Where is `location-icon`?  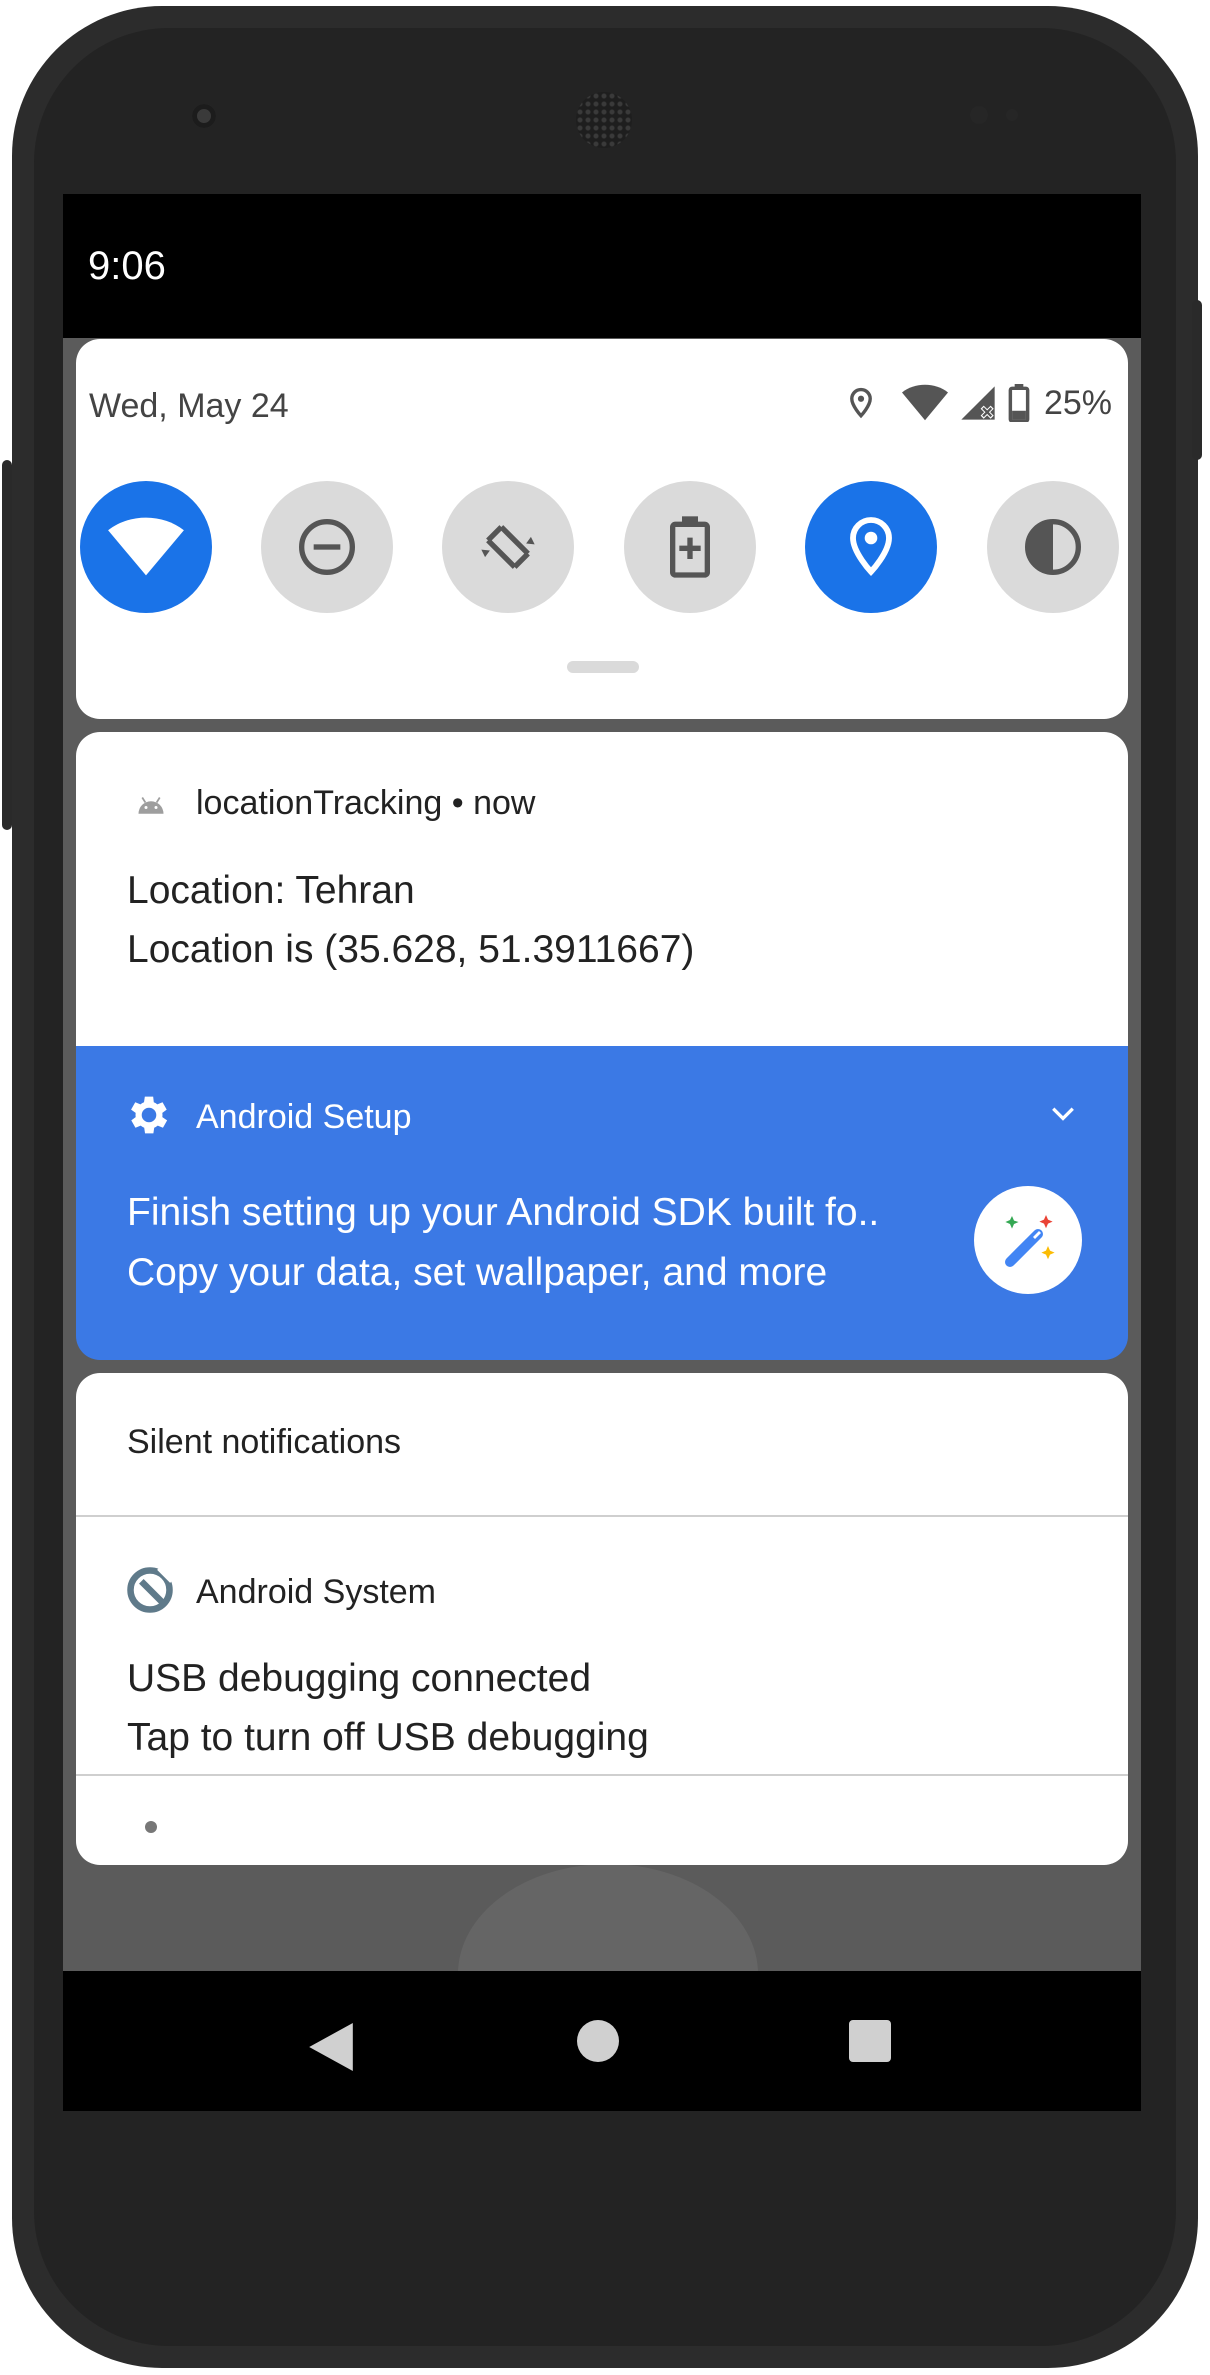 location-icon is located at coordinates (871, 547).